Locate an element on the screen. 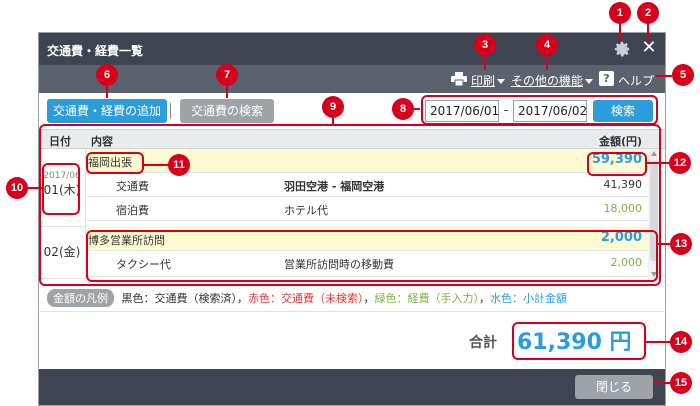  legend-red: 赤色：交通費（未検索） is located at coordinates (306, 298).